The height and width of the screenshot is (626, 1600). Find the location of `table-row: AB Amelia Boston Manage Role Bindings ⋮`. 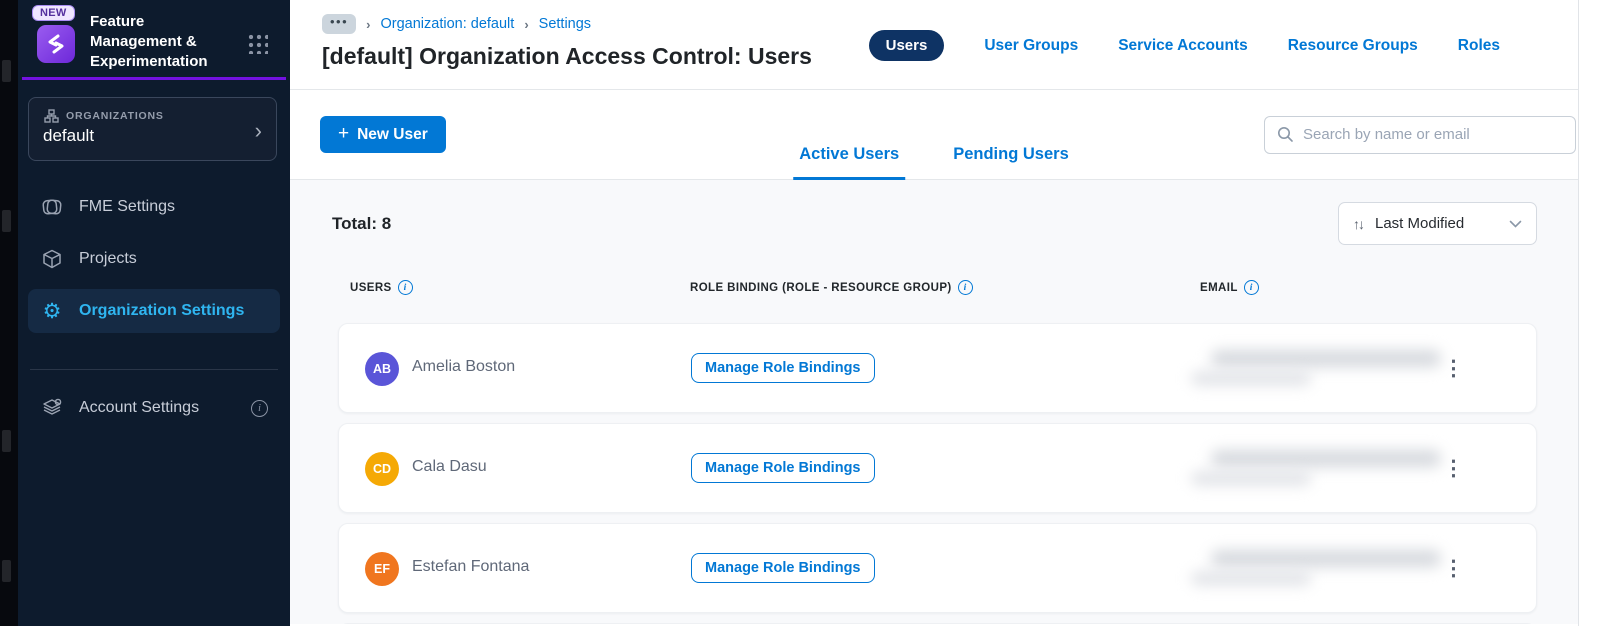

table-row: AB Amelia Boston Manage Role Bindings ⋮ is located at coordinates (937, 368).